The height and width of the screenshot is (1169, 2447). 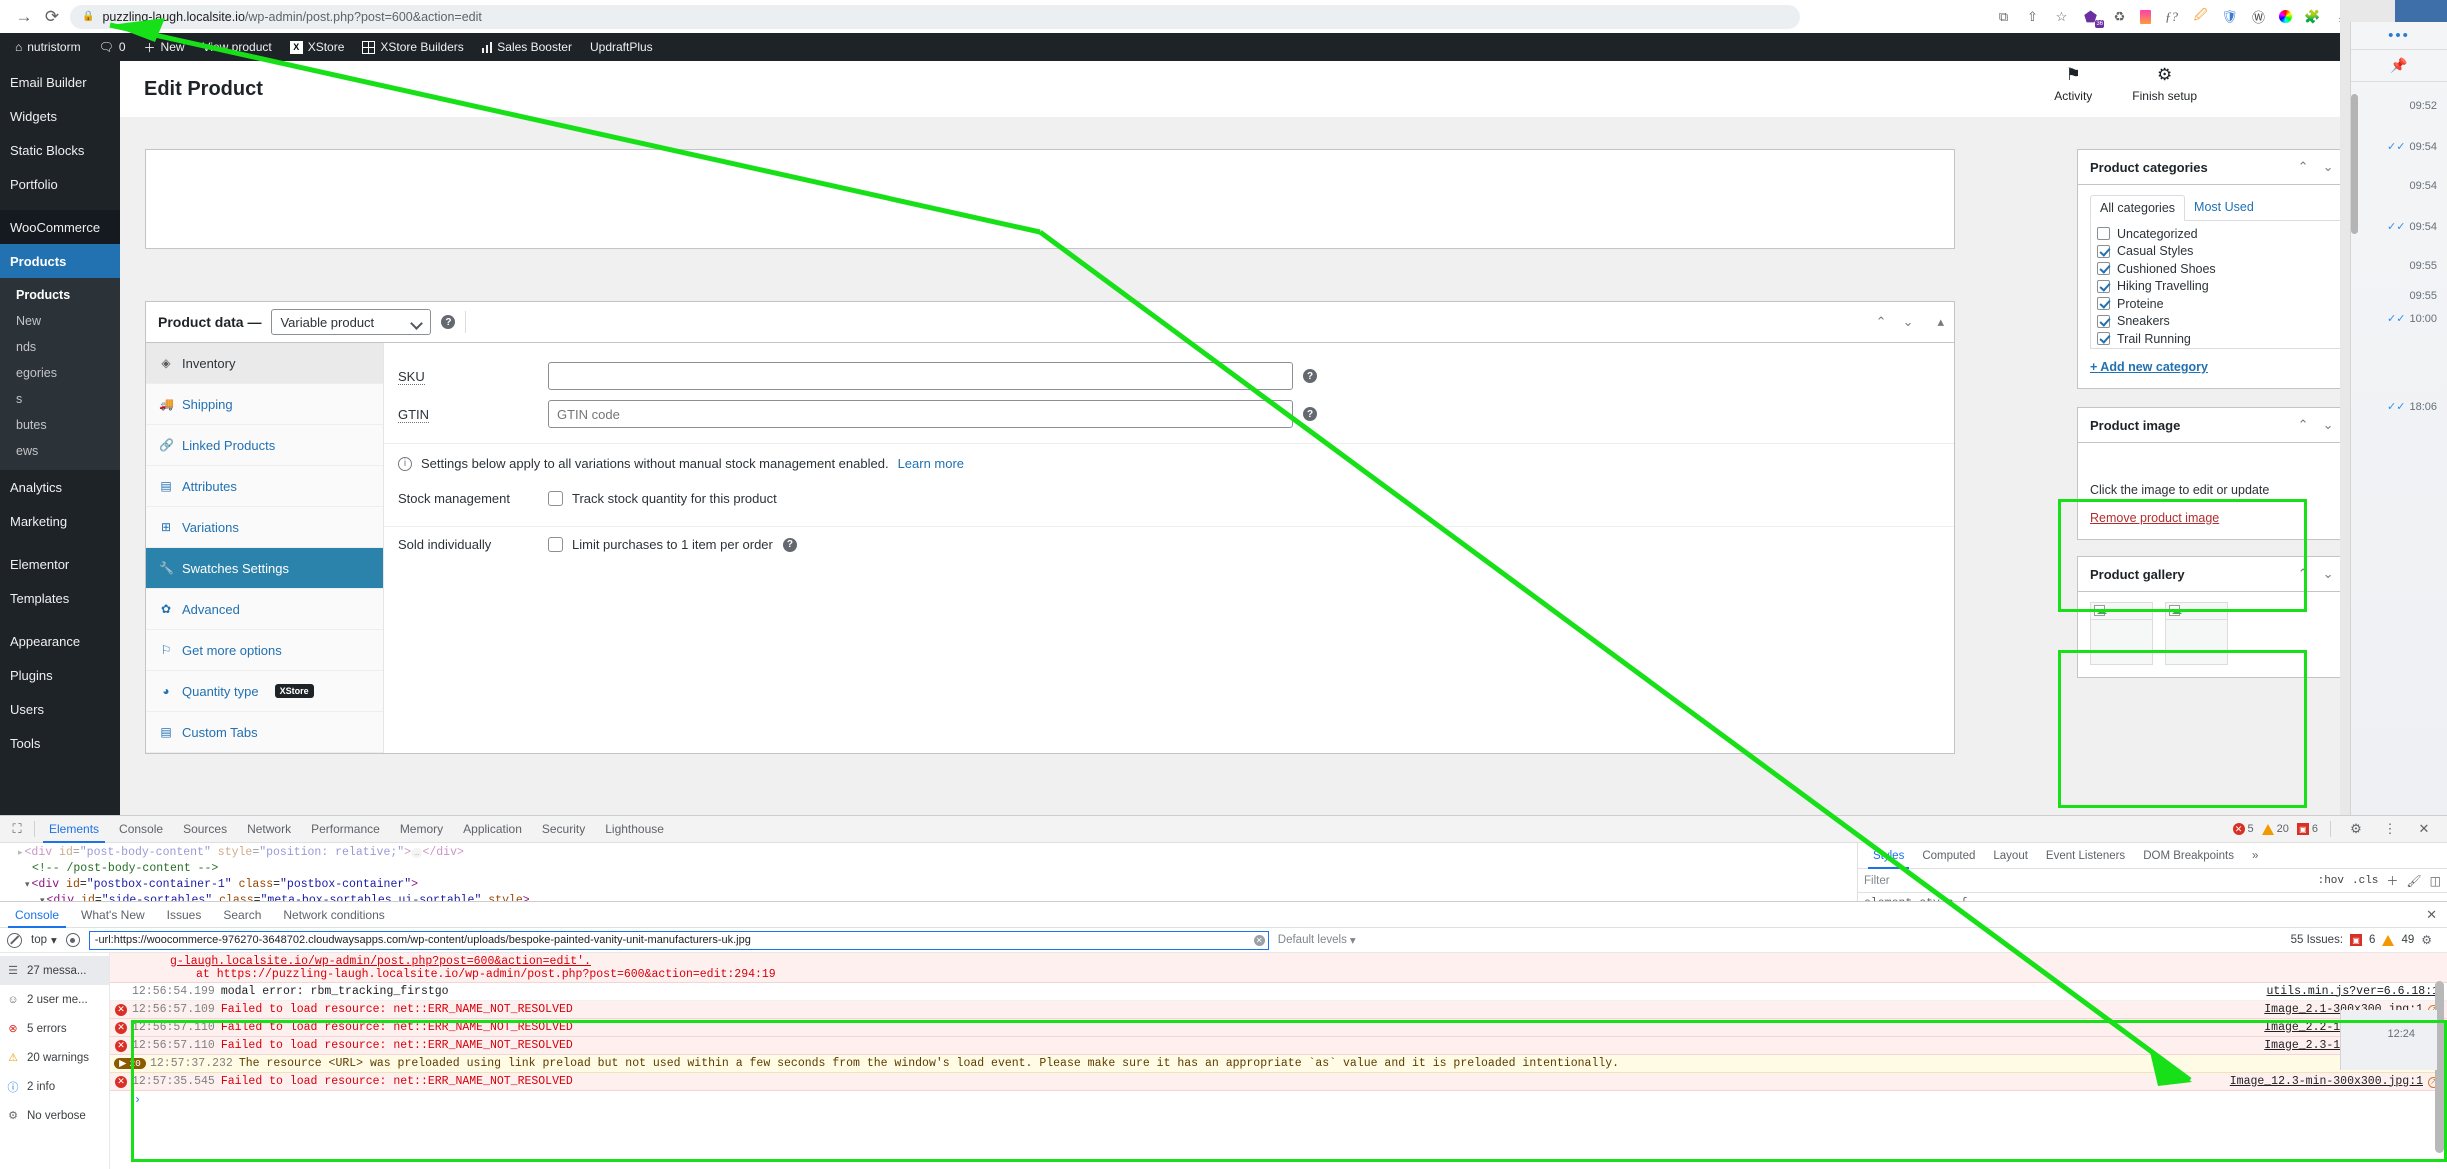 I want to click on tab-event-listeners: Event Listeners, so click(x=2085, y=856).